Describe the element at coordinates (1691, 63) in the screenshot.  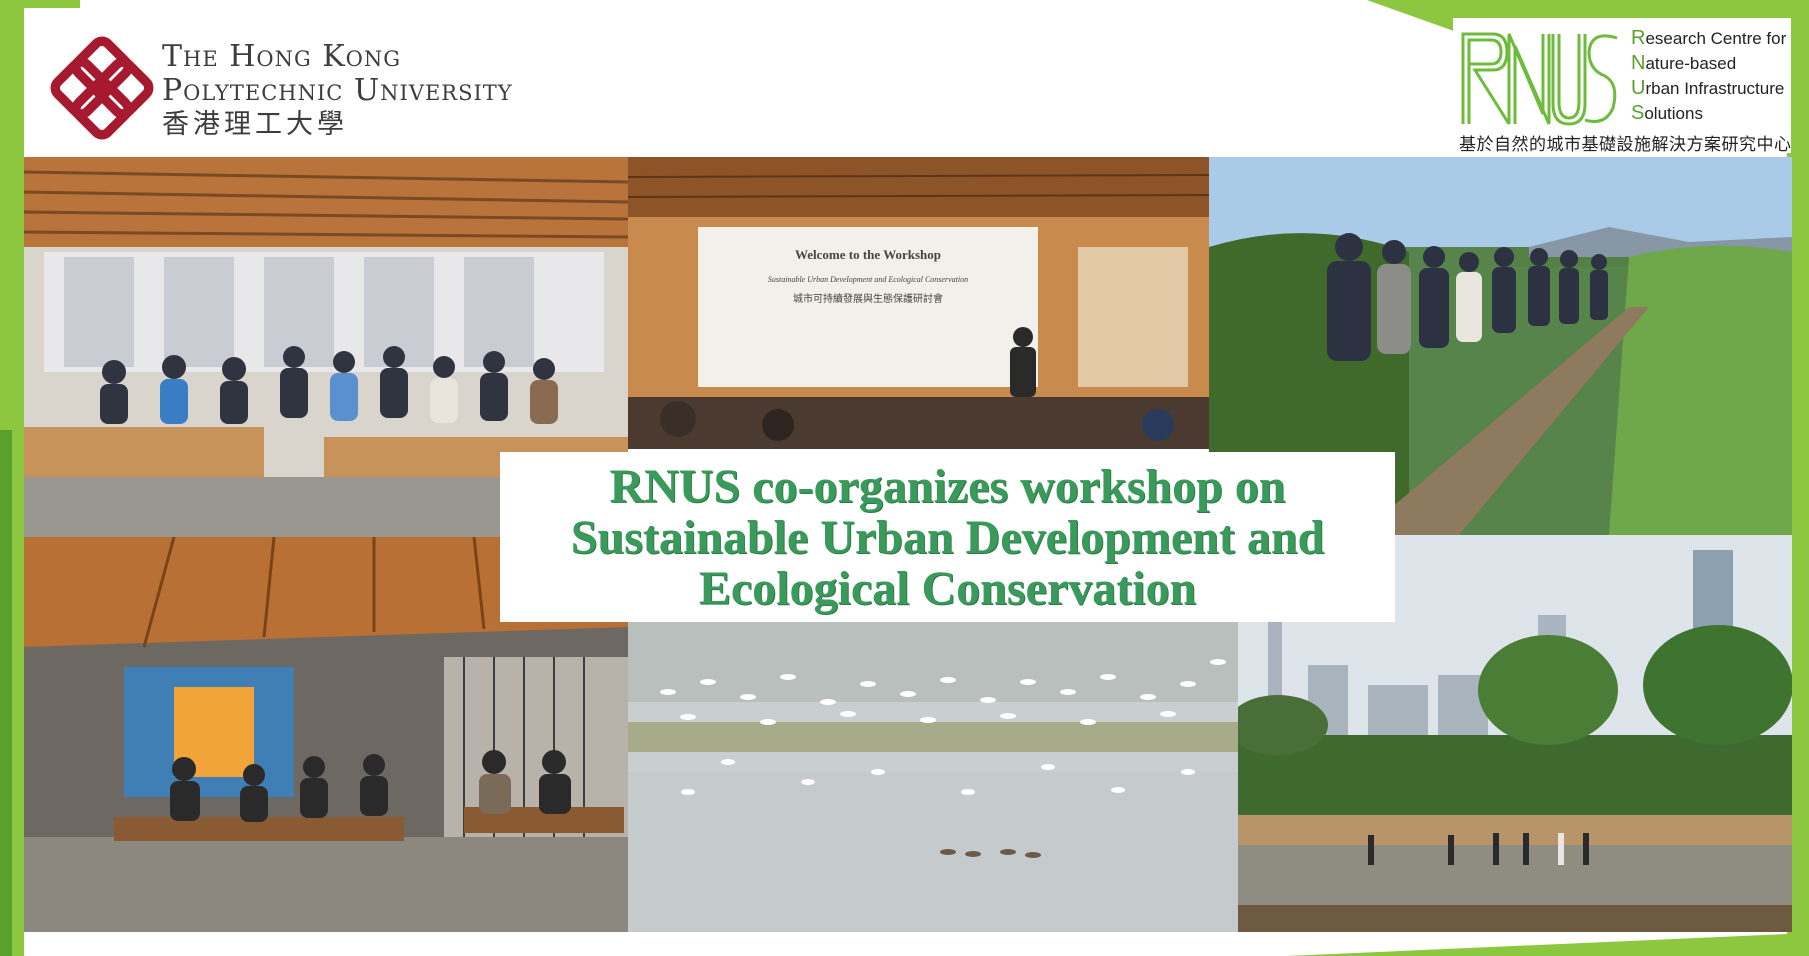
I see `rnus-line-2-rest: ature-based` at that location.